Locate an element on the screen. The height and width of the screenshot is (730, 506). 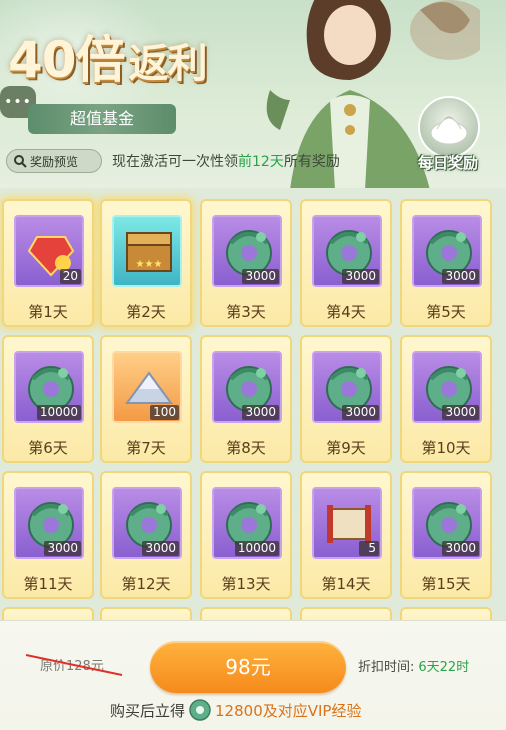
reward-card: 3000 第4天 is located at coordinates (346, 263).